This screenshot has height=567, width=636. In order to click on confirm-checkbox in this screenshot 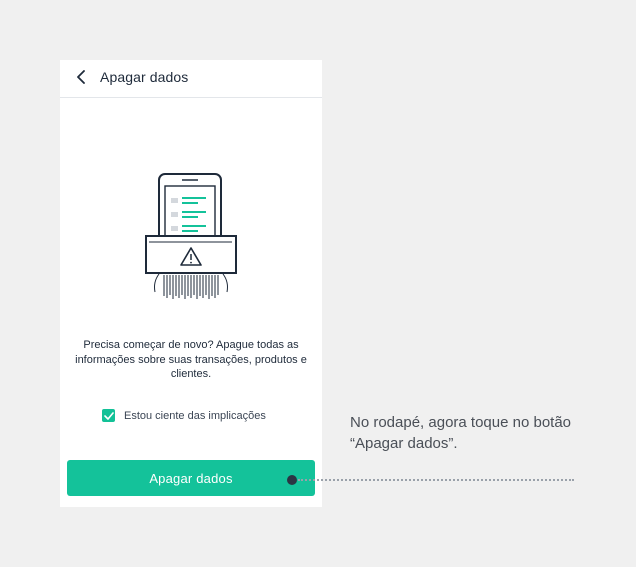, I will do `click(108, 415)`.